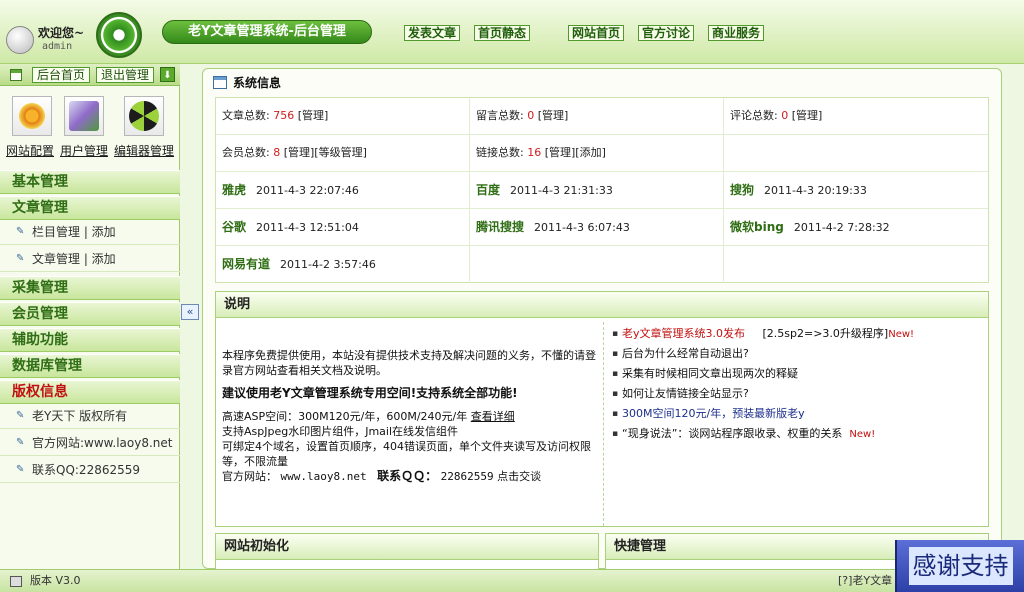 This screenshot has height=592, width=1024. Describe the element at coordinates (90, 366) in the screenshot. I see `menu-database: 数据库管理` at that location.